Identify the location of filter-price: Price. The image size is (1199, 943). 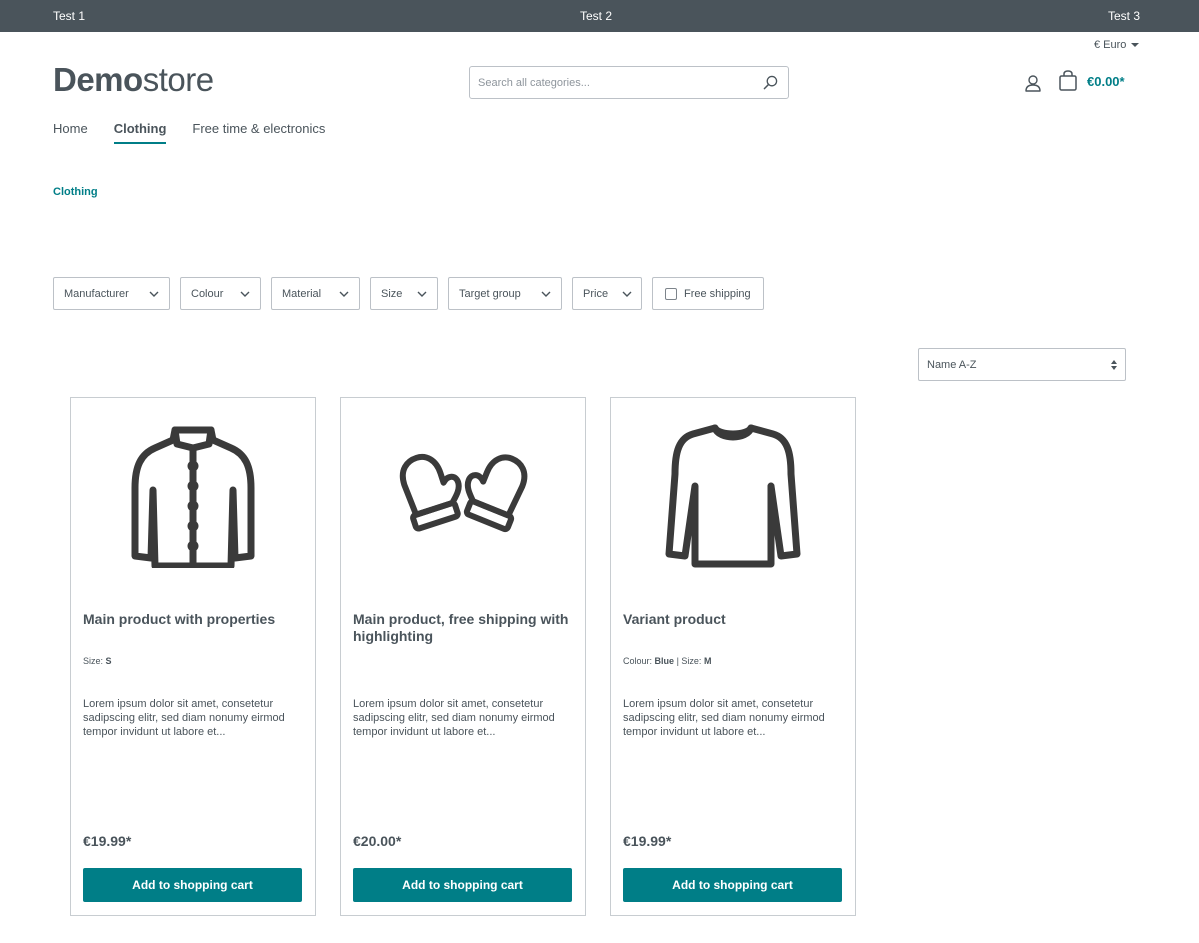
(607, 293).